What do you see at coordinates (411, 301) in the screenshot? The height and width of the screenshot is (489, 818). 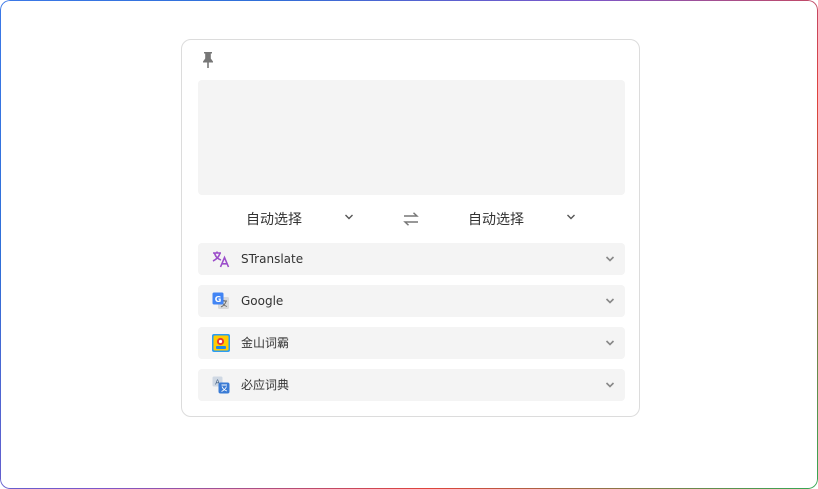 I see `service-row-google: G Google` at bounding box center [411, 301].